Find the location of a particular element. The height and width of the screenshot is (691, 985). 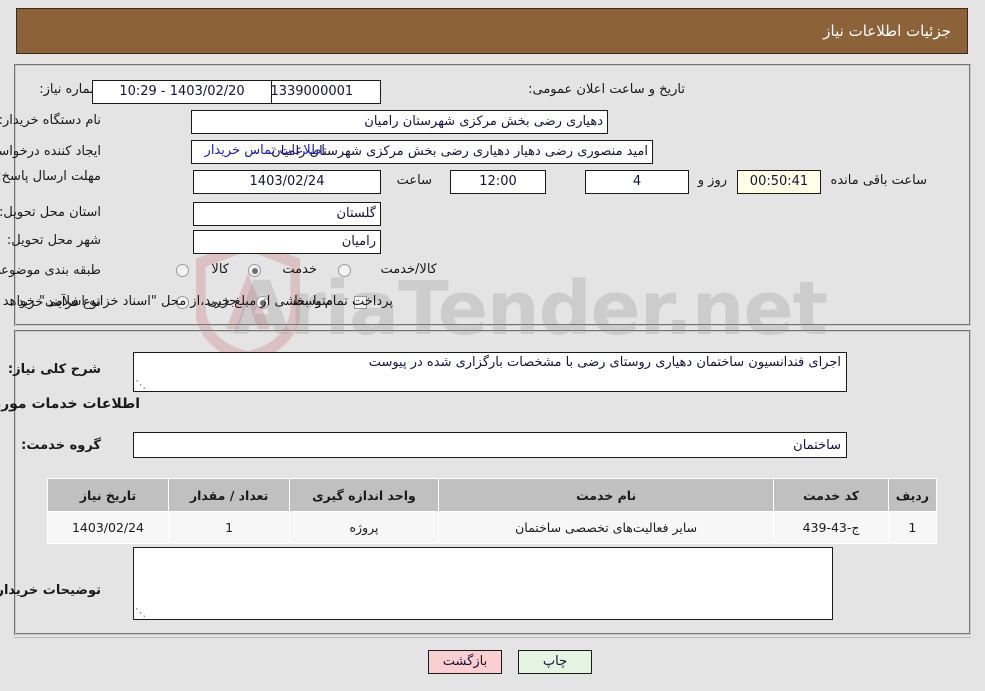

service-group-field: ساختمان is located at coordinates (490, 445).